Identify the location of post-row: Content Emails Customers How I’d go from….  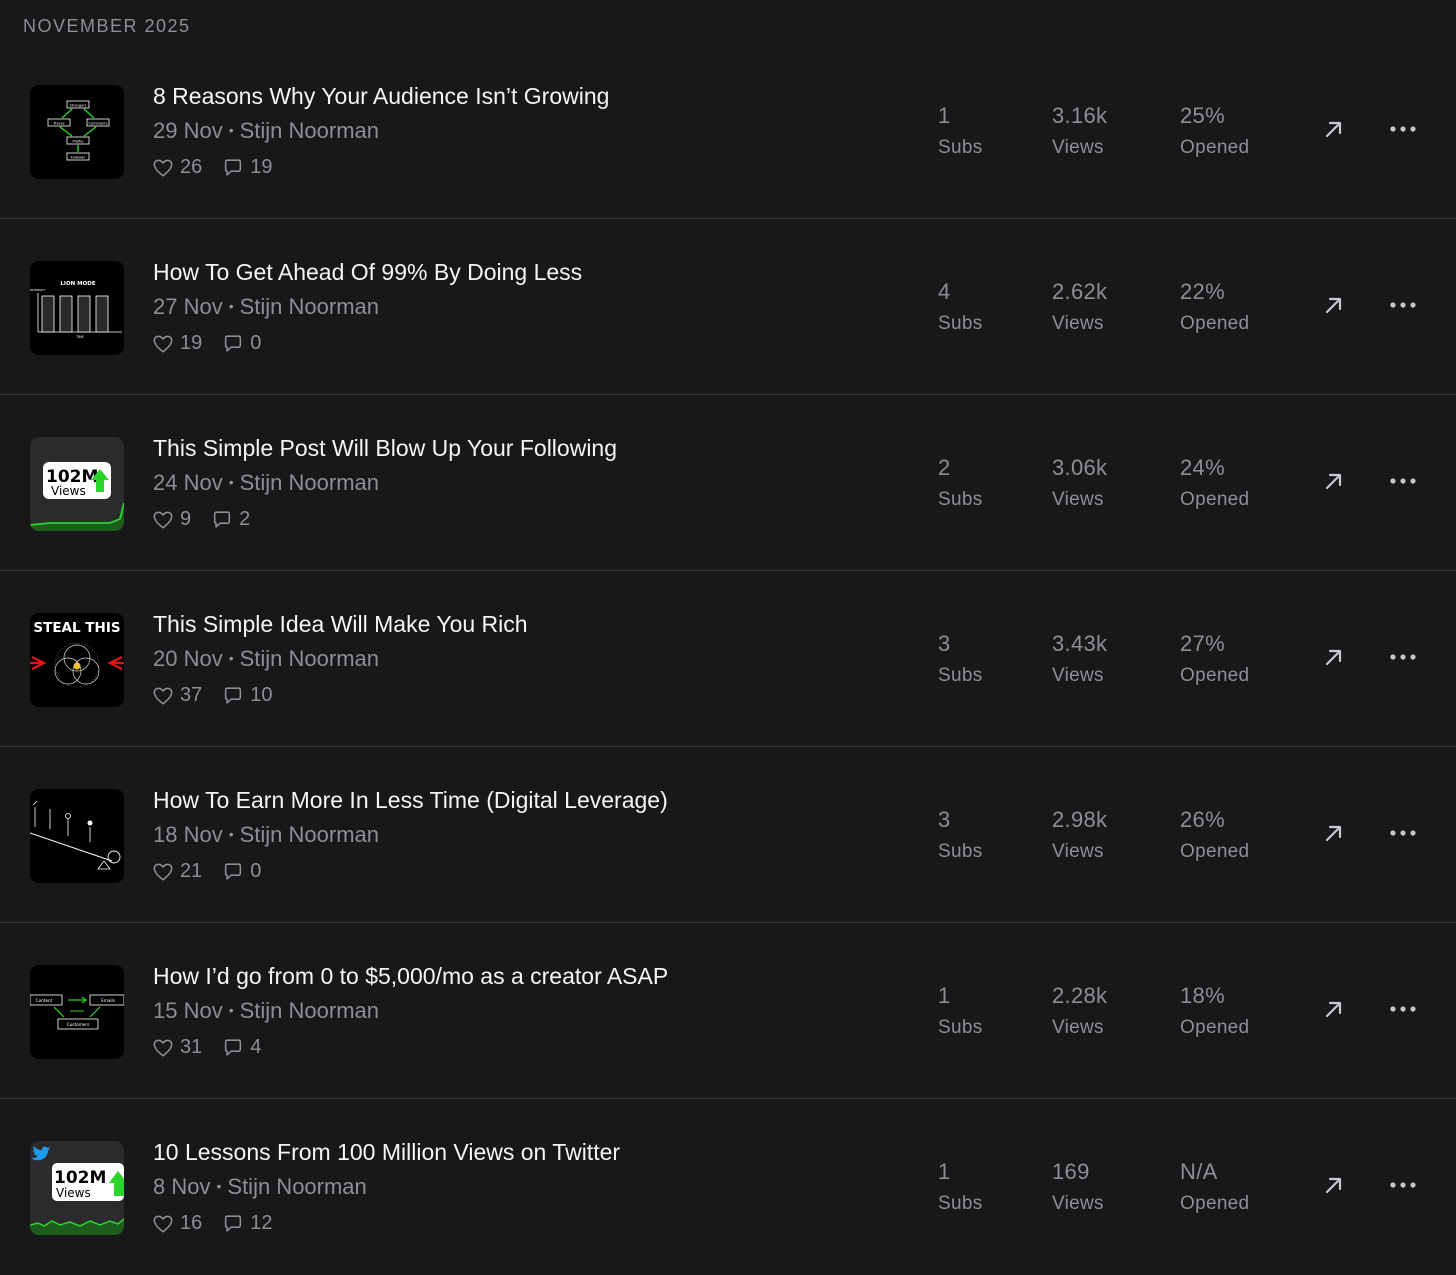
(728, 1011).